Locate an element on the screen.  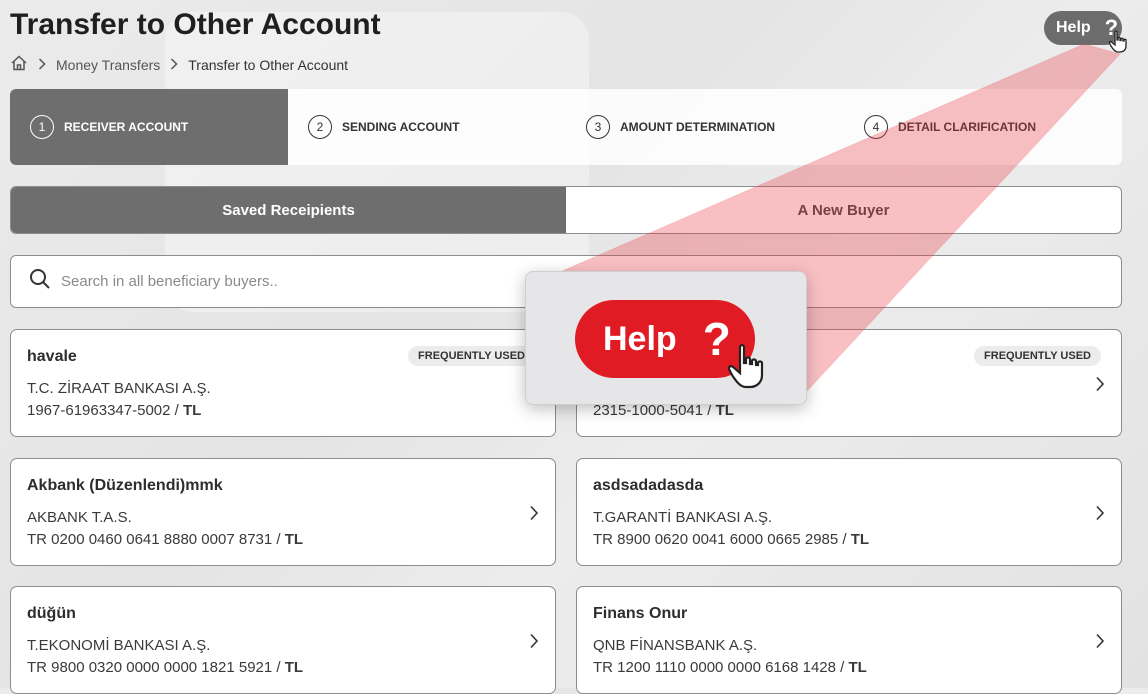
step-number: 2 is located at coordinates (320, 127).